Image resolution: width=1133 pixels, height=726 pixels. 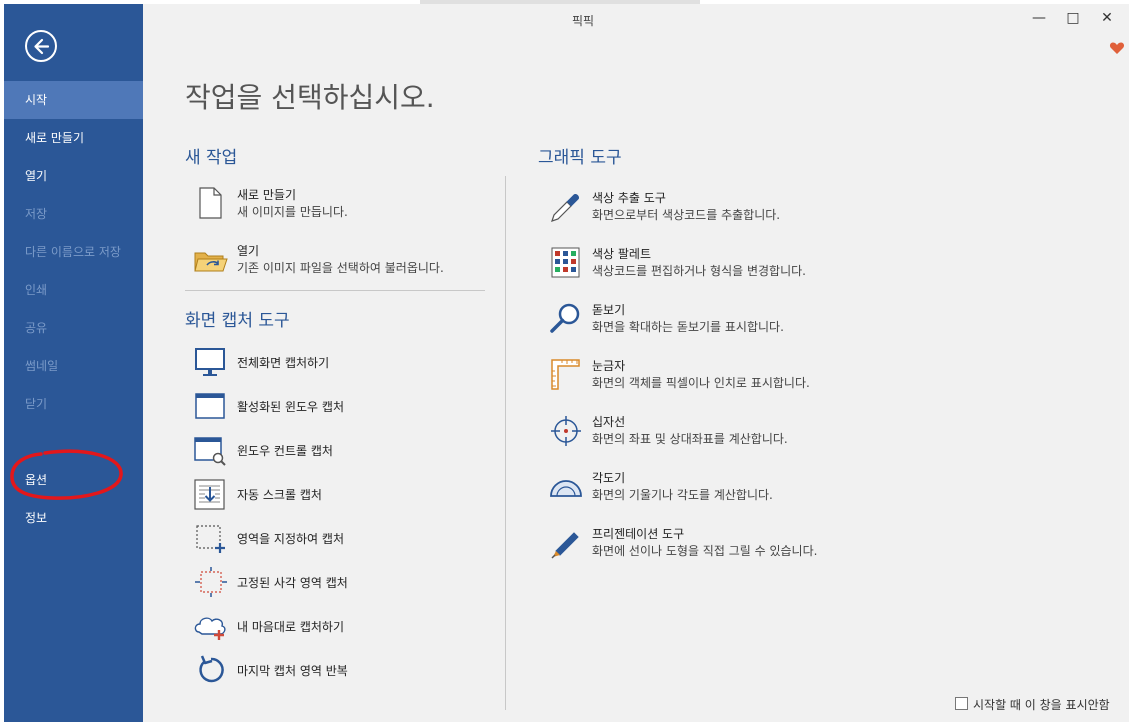 What do you see at coordinates (961, 703) in the screenshot?
I see `dont-show-checkbox` at bounding box center [961, 703].